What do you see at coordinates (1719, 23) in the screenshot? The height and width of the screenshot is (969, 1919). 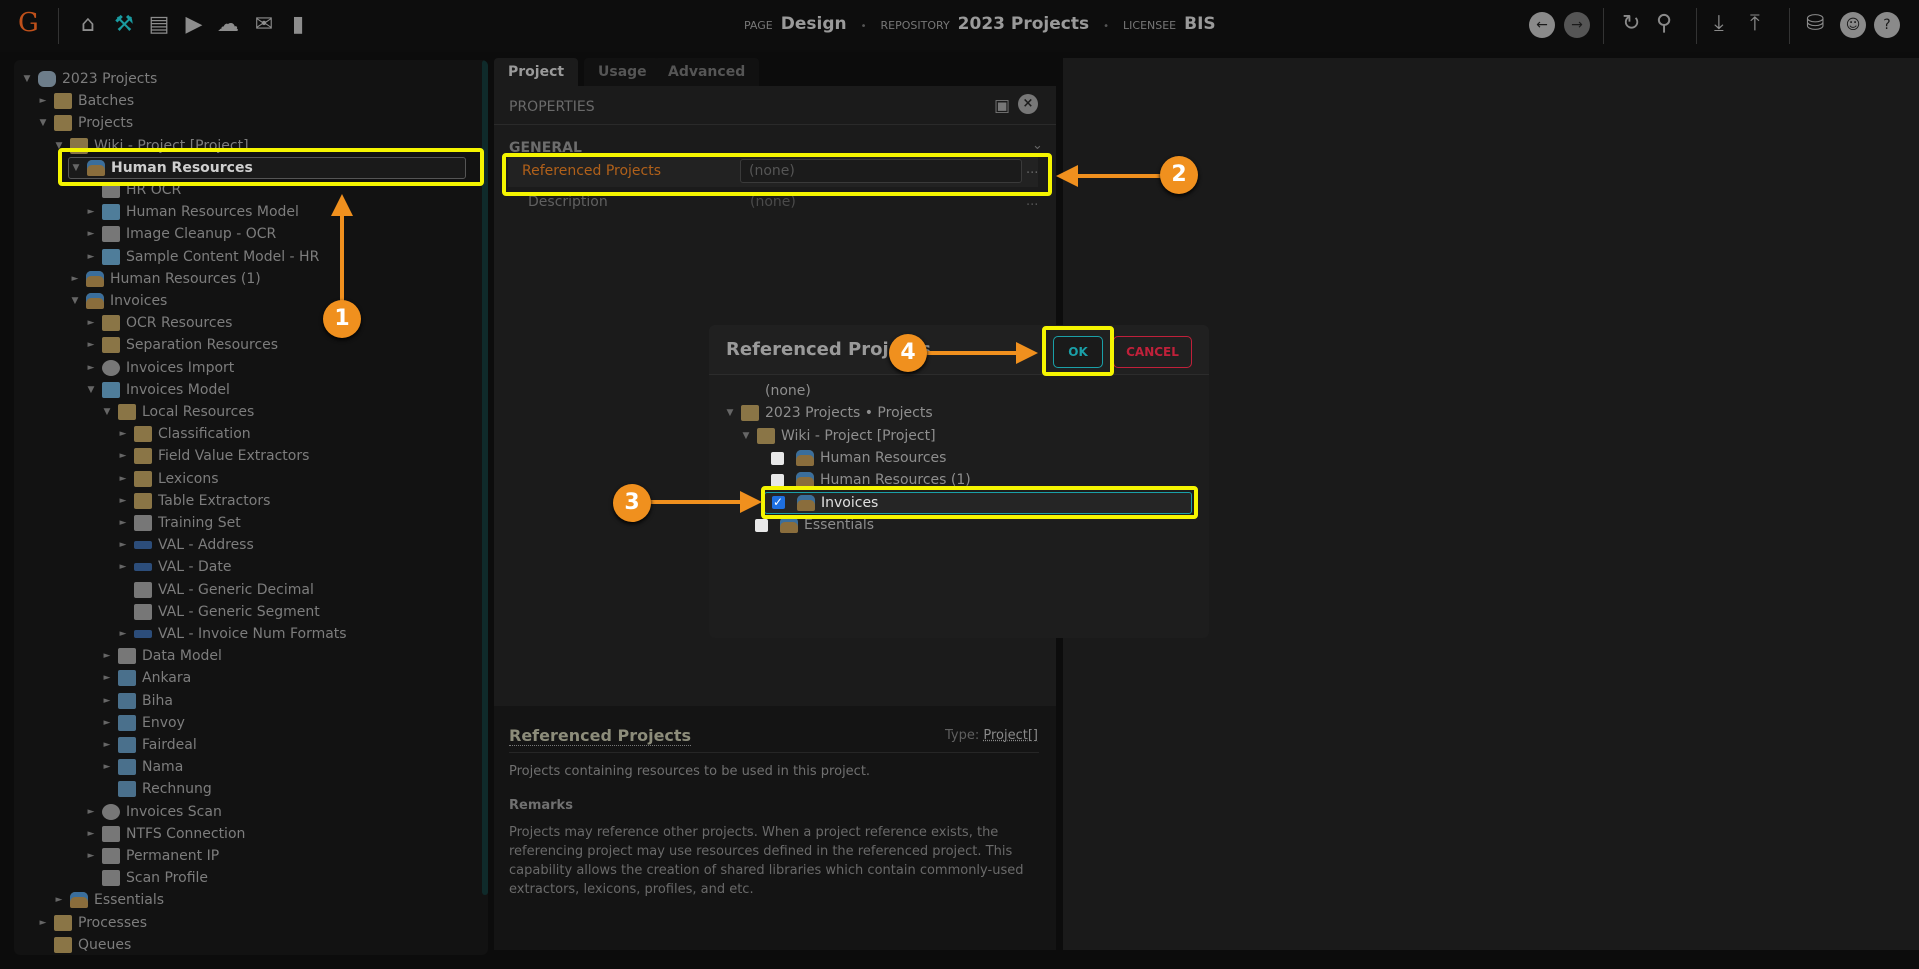 I see `download-icon: ⤓` at bounding box center [1719, 23].